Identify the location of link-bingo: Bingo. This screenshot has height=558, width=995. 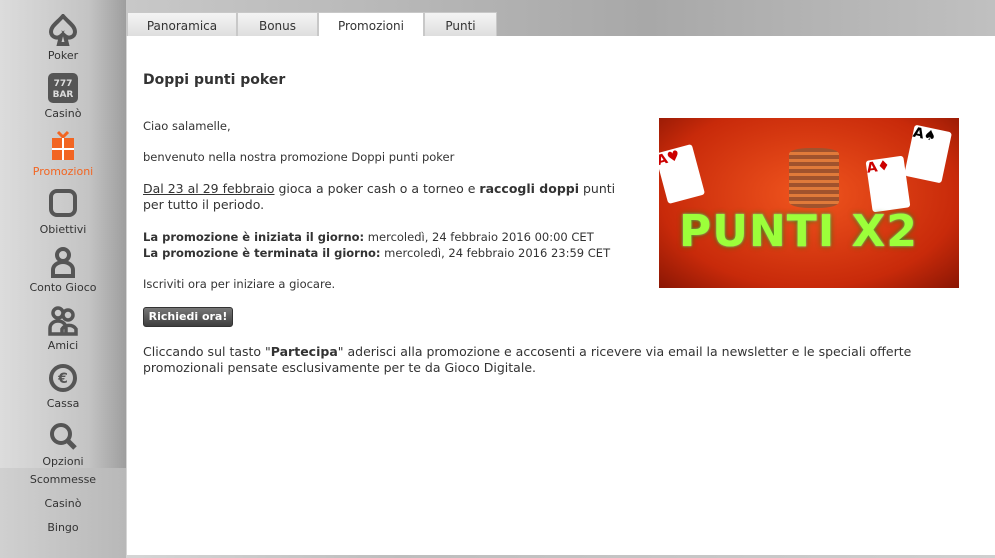
(63, 528).